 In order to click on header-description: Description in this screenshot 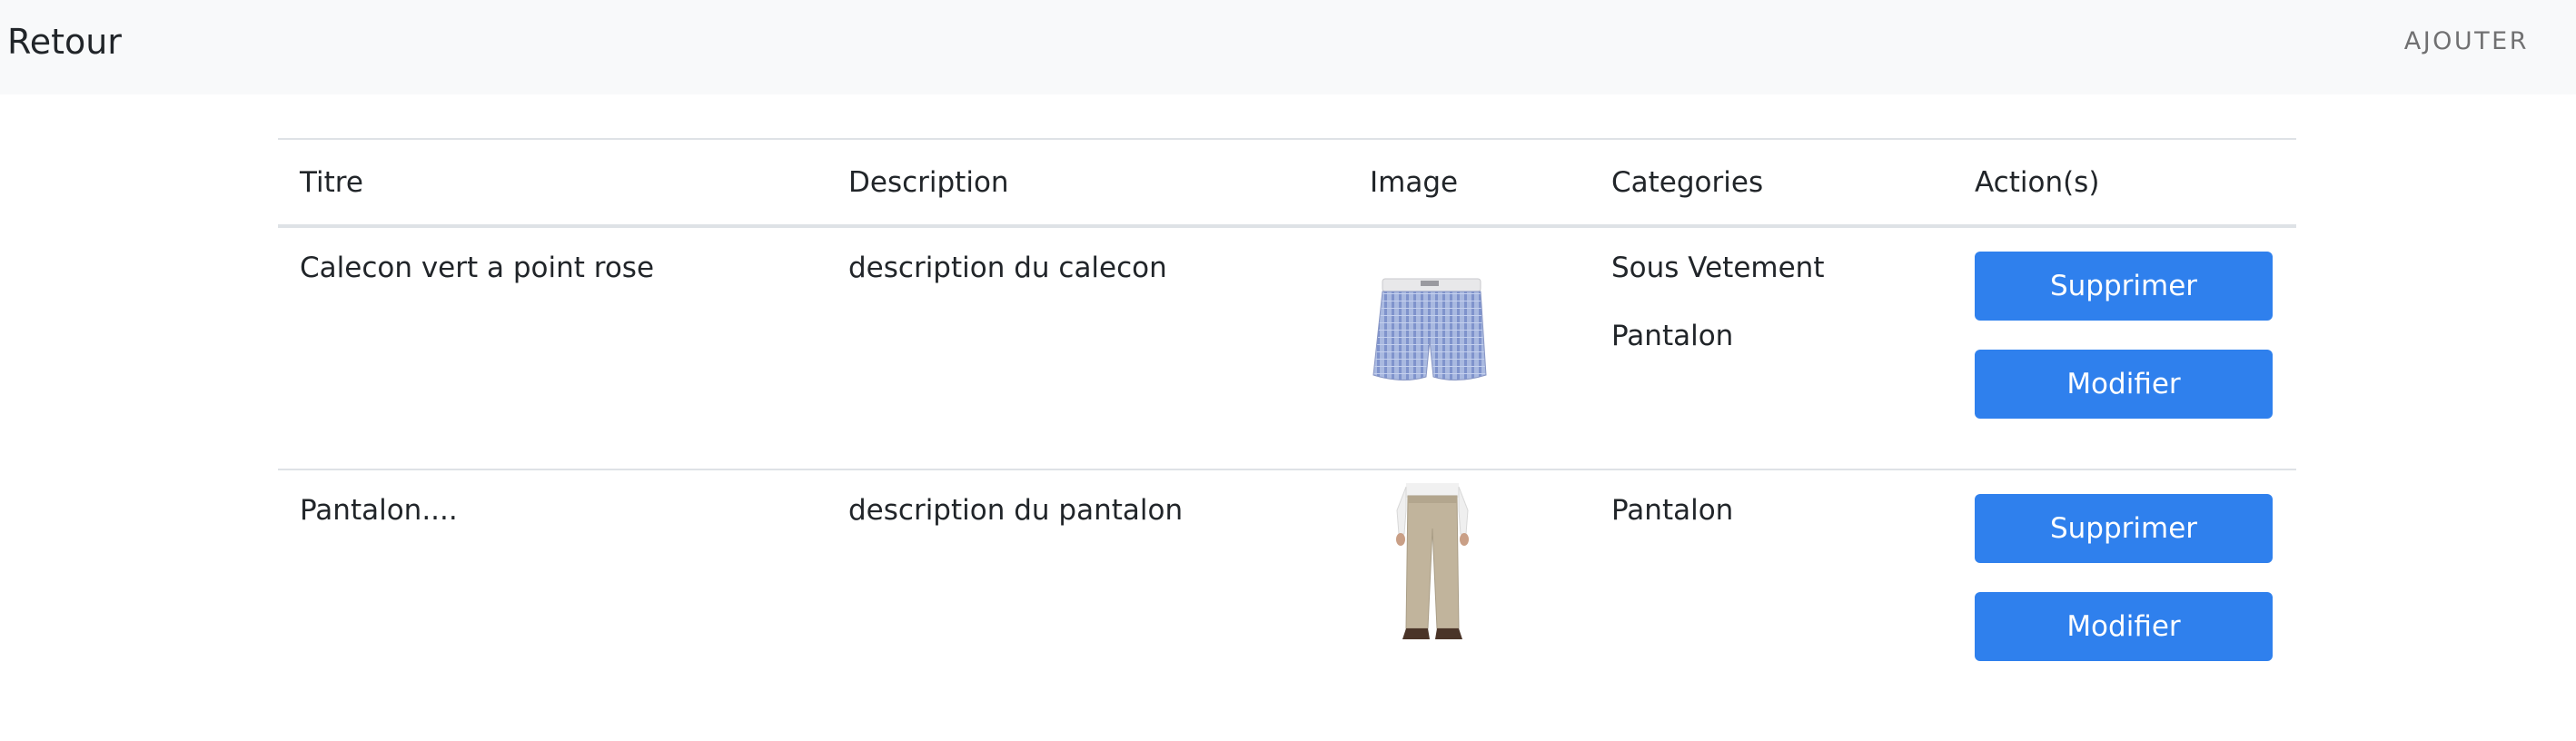, I will do `click(1087, 183)`.